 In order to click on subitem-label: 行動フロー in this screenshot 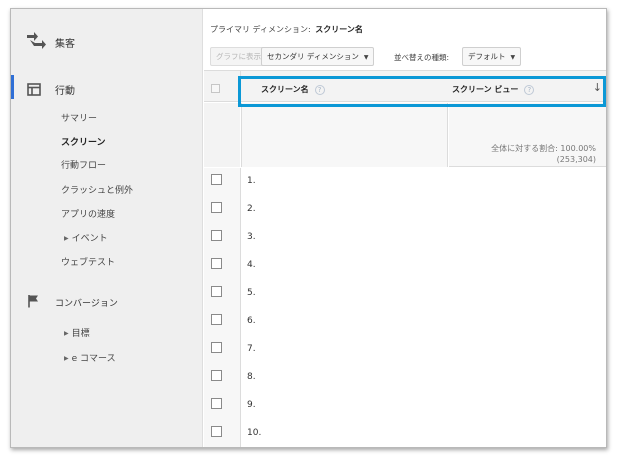, I will do `click(84, 166)`.